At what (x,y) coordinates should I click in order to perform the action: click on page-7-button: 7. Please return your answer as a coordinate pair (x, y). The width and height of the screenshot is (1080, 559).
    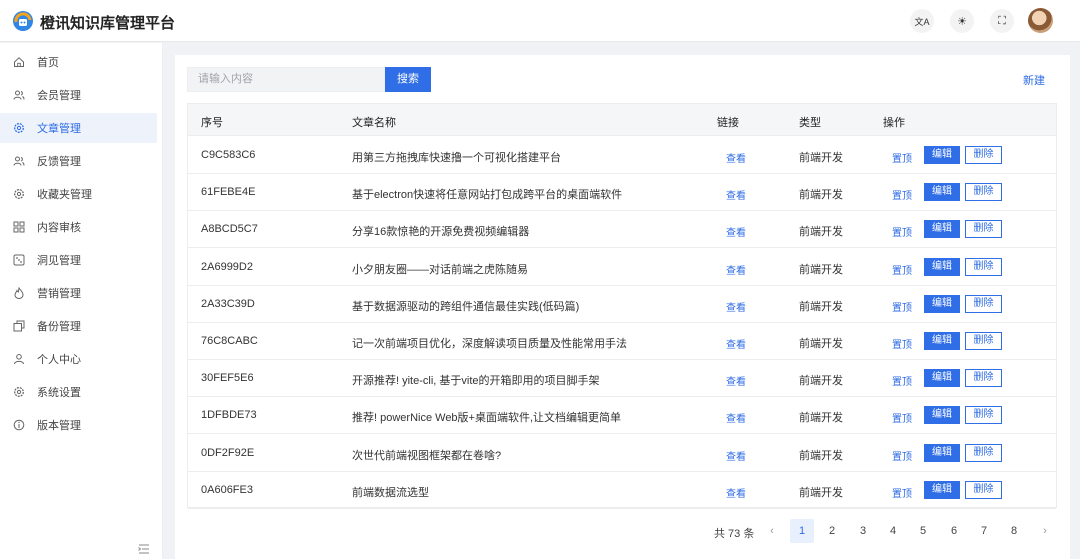
    Looking at the image, I should click on (984, 531).